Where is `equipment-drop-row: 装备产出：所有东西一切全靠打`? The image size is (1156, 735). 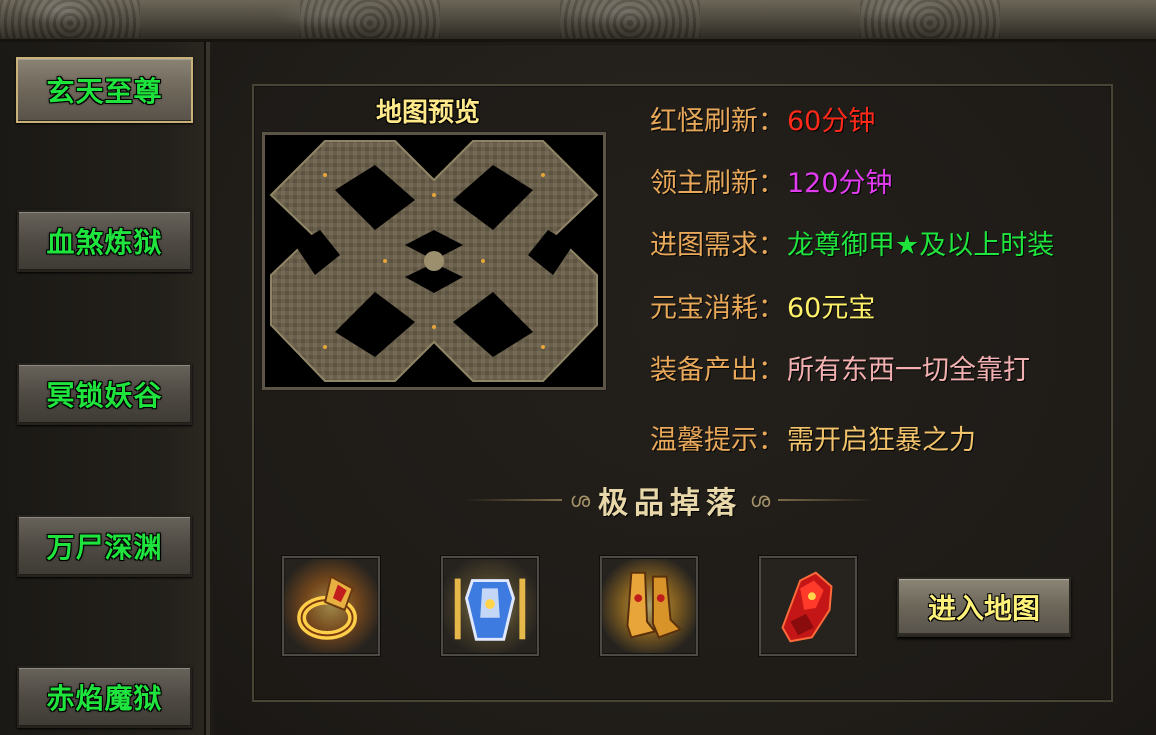 equipment-drop-row: 装备产出：所有东西一切全靠打 is located at coordinates (840, 367).